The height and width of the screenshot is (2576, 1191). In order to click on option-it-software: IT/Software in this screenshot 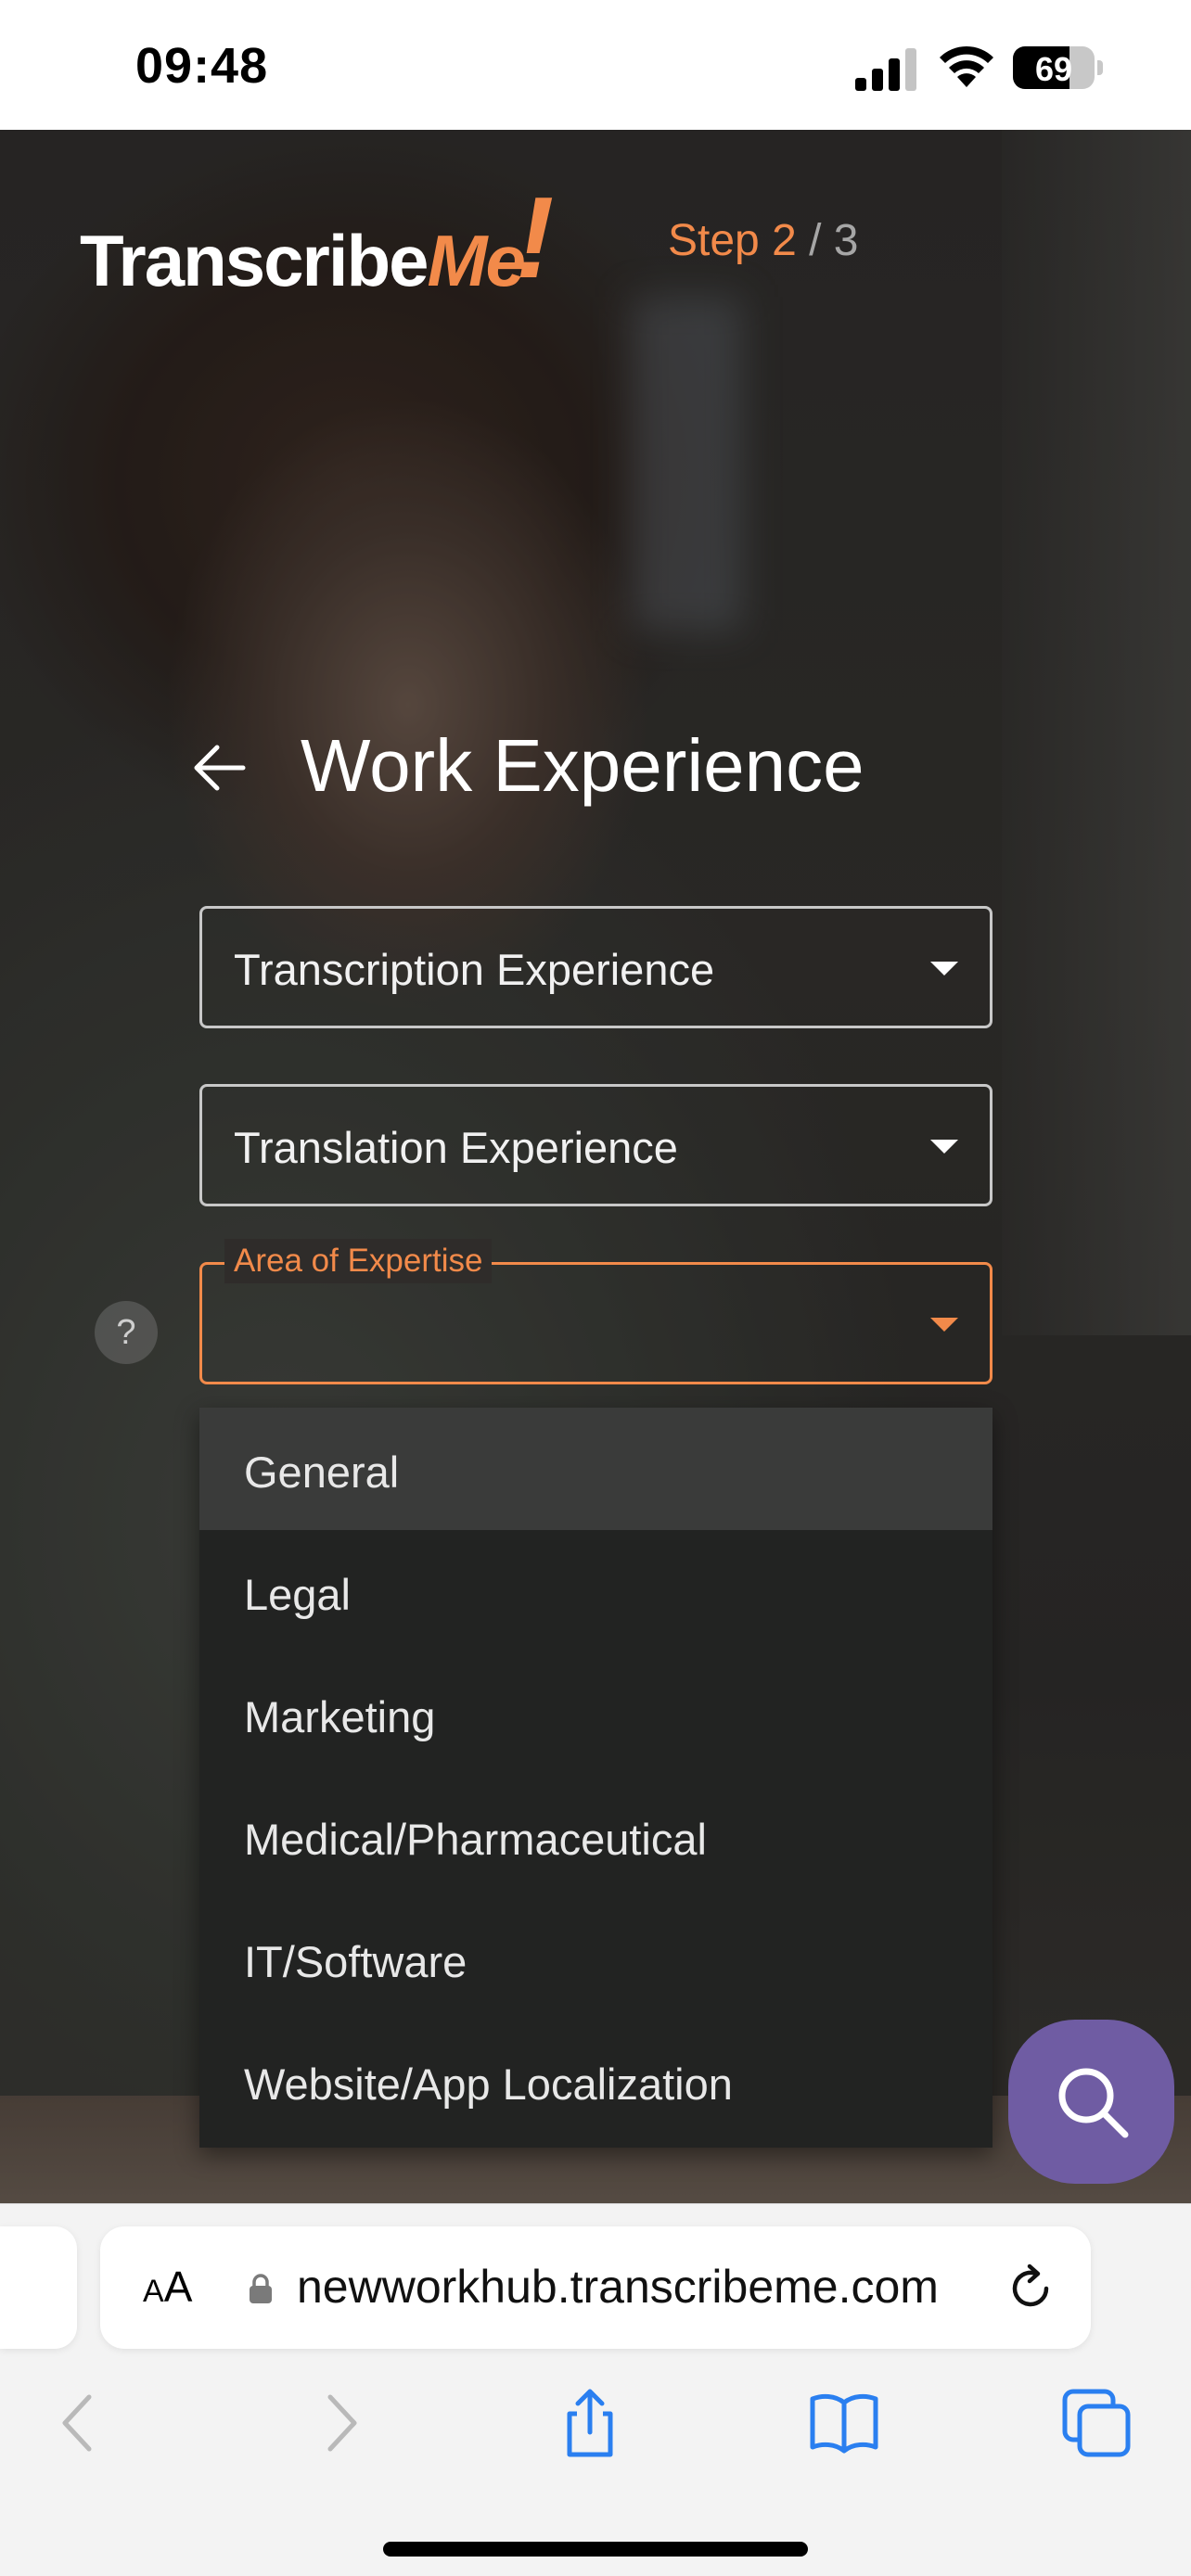, I will do `click(595, 1958)`.